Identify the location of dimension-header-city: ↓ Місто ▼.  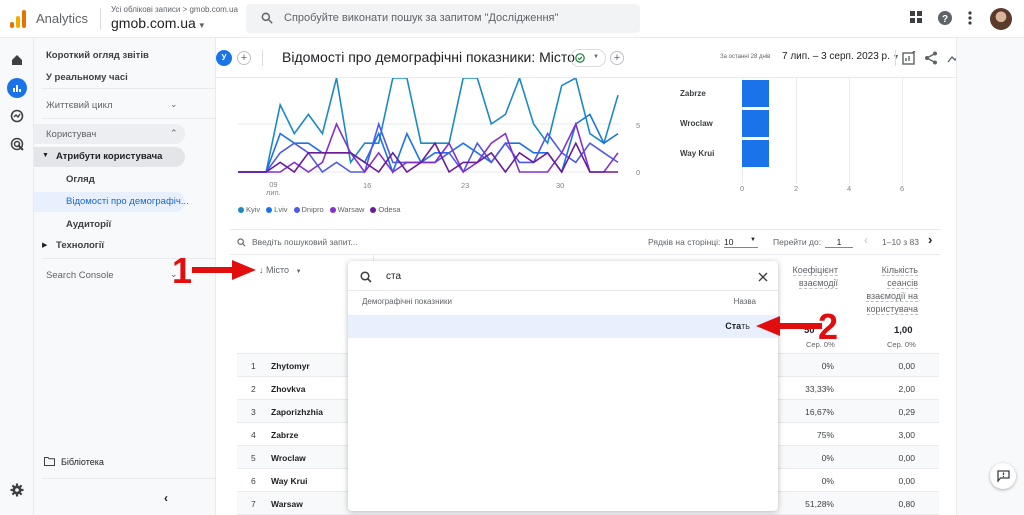
(280, 270).